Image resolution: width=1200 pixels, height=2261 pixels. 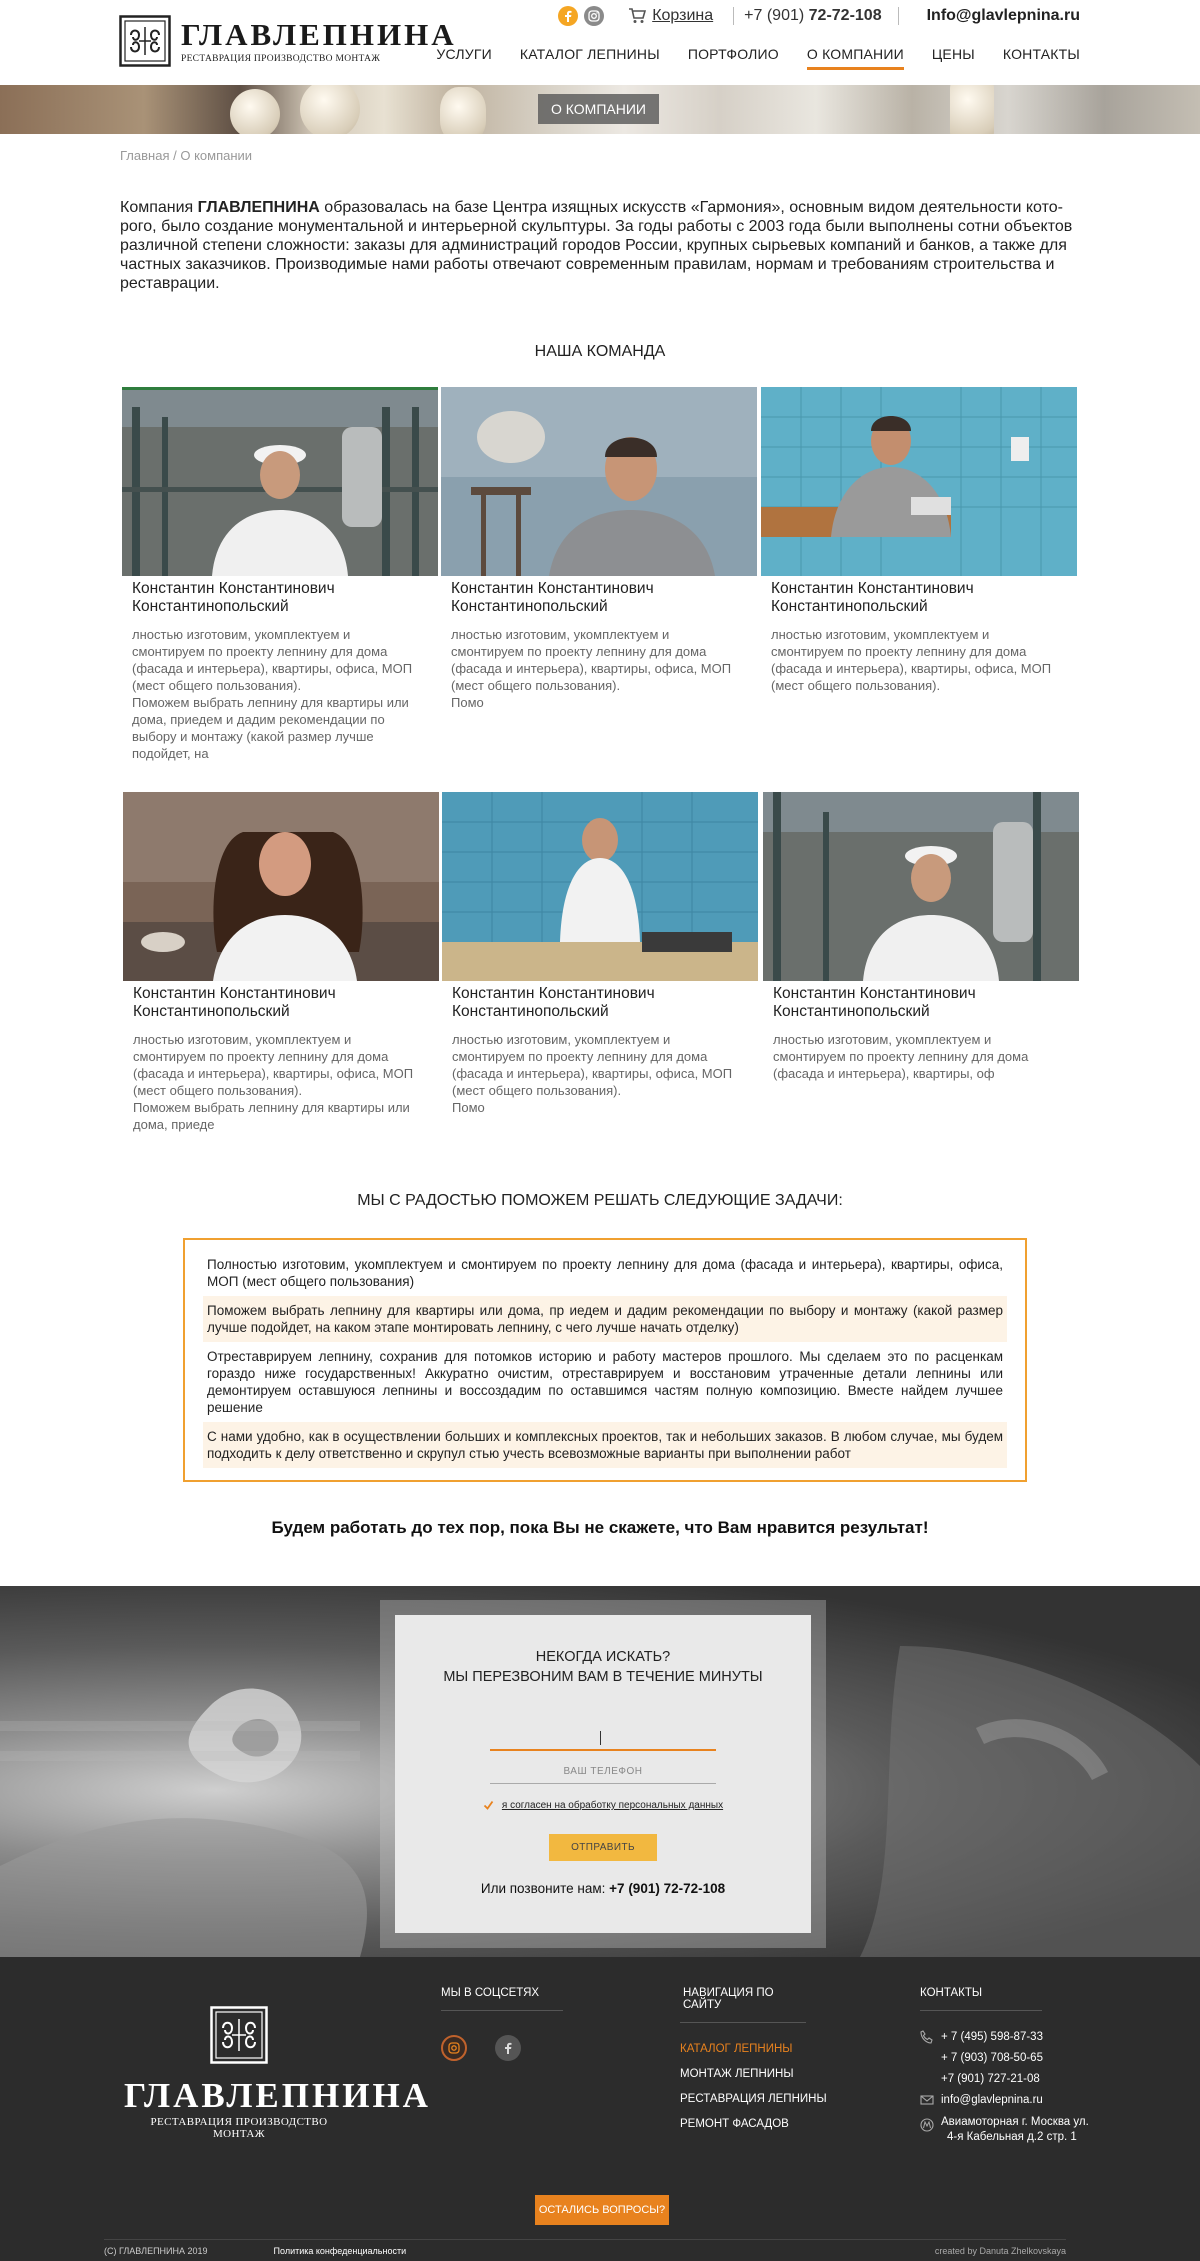 What do you see at coordinates (753, 2074) in the screenshot?
I see `footer-link-installation: МОНТАЖ ЛЕПНИНЫ` at bounding box center [753, 2074].